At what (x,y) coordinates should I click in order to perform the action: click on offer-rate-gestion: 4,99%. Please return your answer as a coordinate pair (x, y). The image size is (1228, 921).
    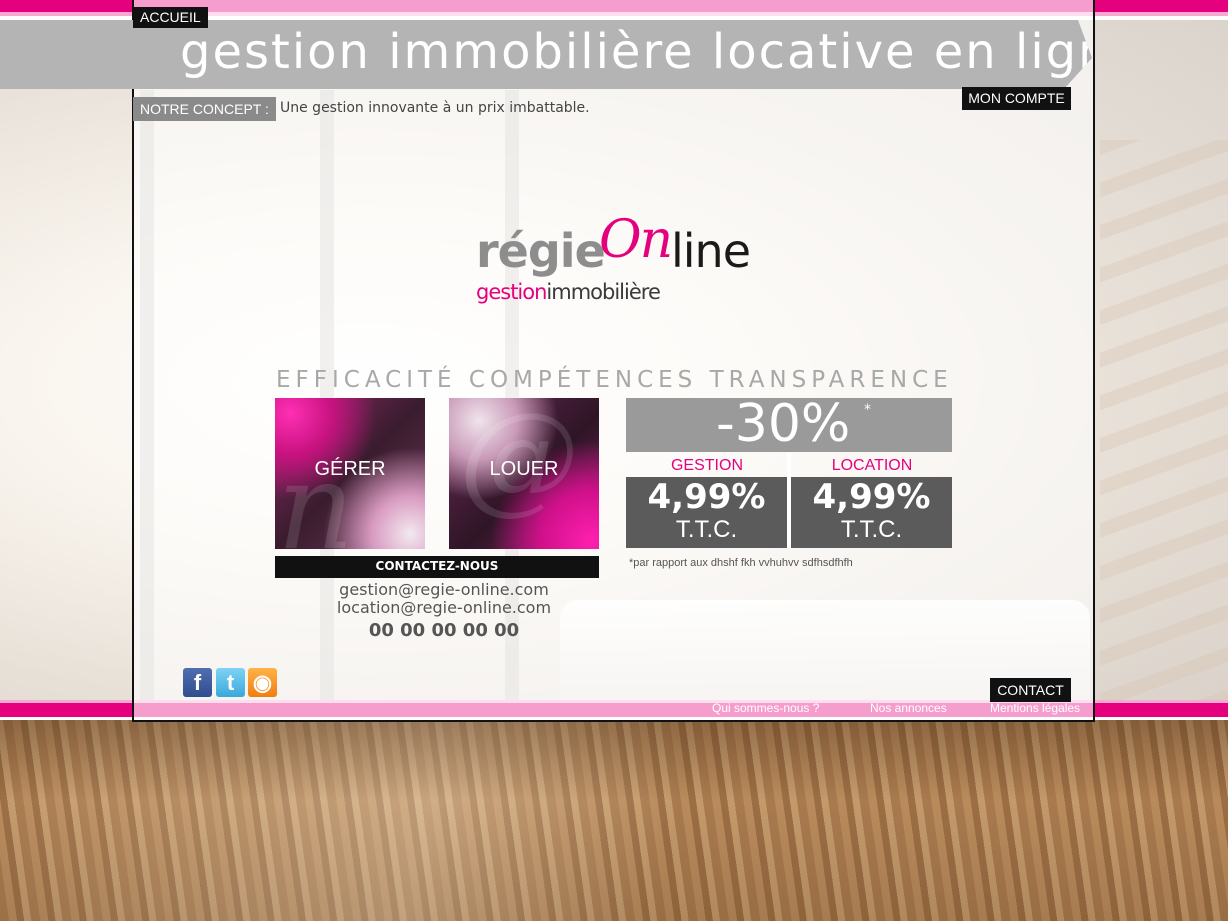
    Looking at the image, I should click on (706, 497).